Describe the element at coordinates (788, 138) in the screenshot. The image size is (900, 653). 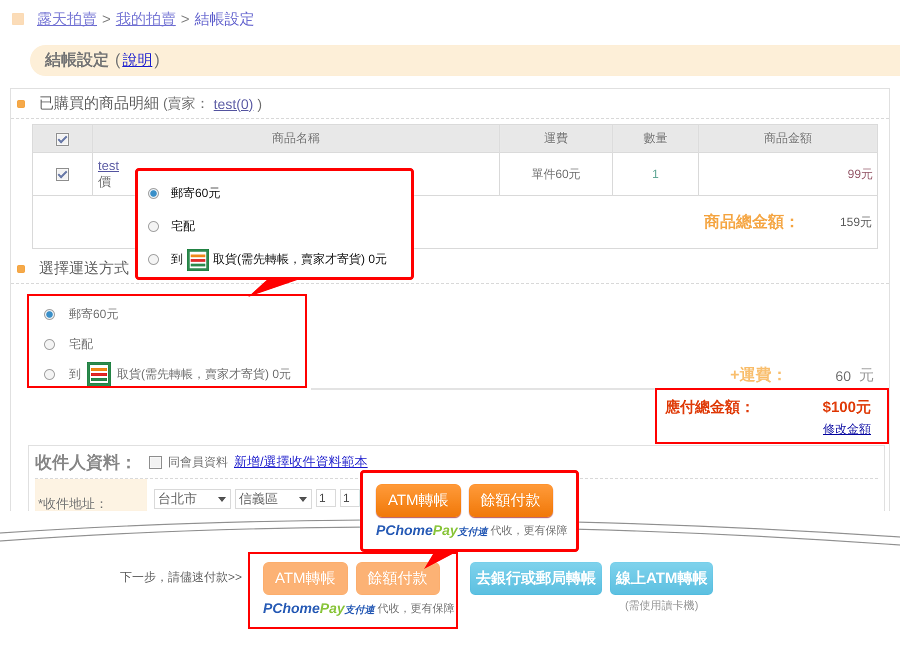
I see `column-header: 商品金額` at that location.